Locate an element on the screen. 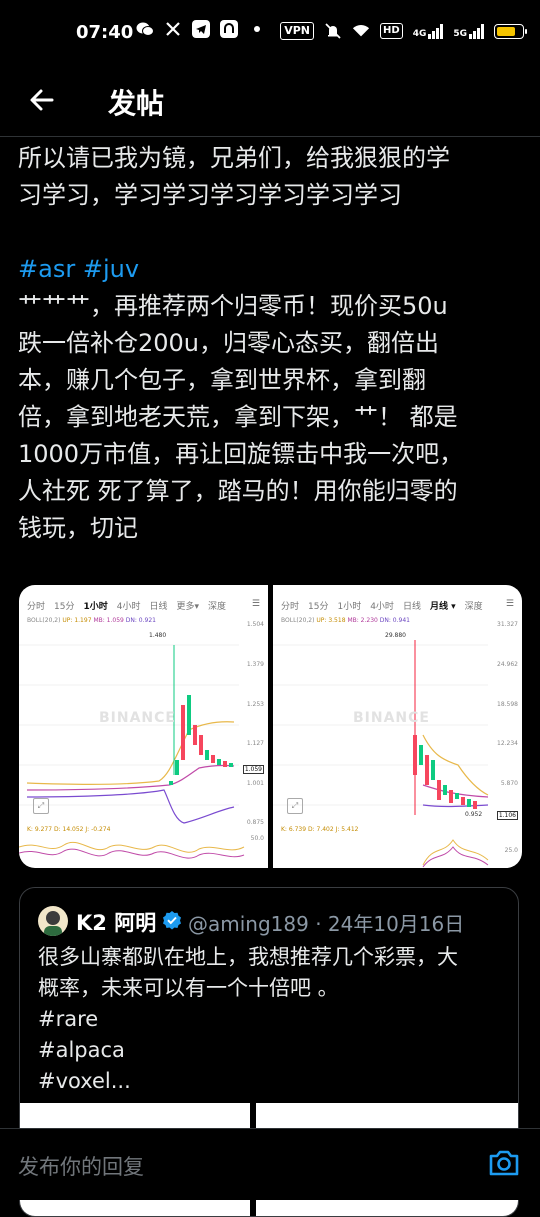 This screenshot has width=540, height=1217. post-line: 1000万市值，再让回旋镖击中我一次吧， is located at coordinates (241, 454).